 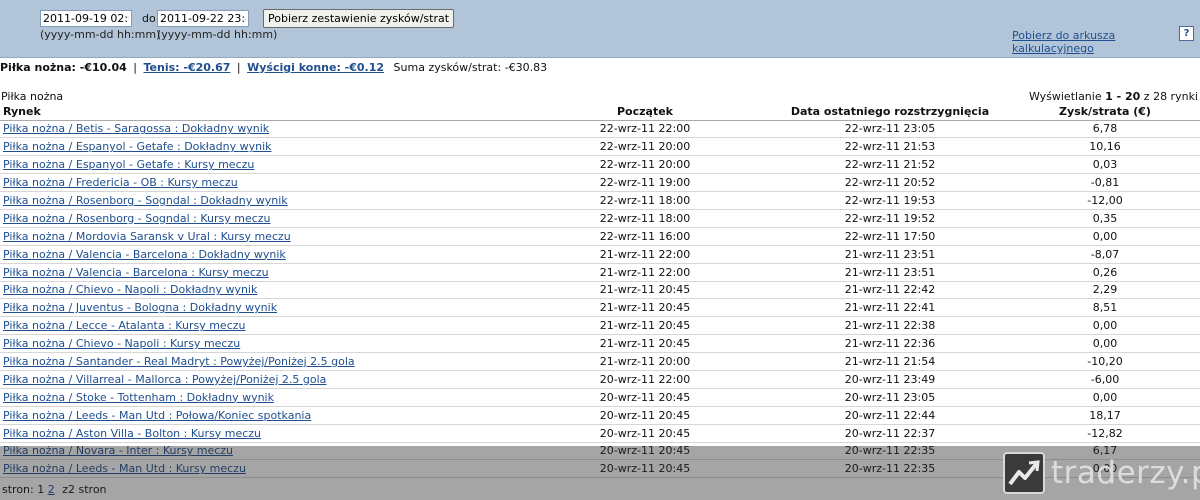 What do you see at coordinates (645, 165) in the screenshot?
I see `start-cell: 22-wrz-11 20:00` at bounding box center [645, 165].